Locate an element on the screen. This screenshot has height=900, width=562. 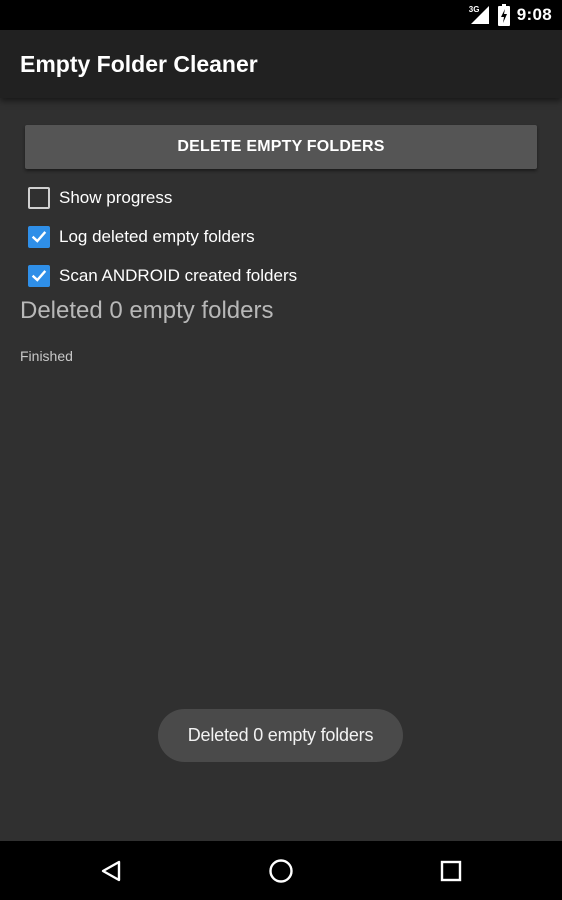
status-icons: 3G 9:08 is located at coordinates (510, 15).